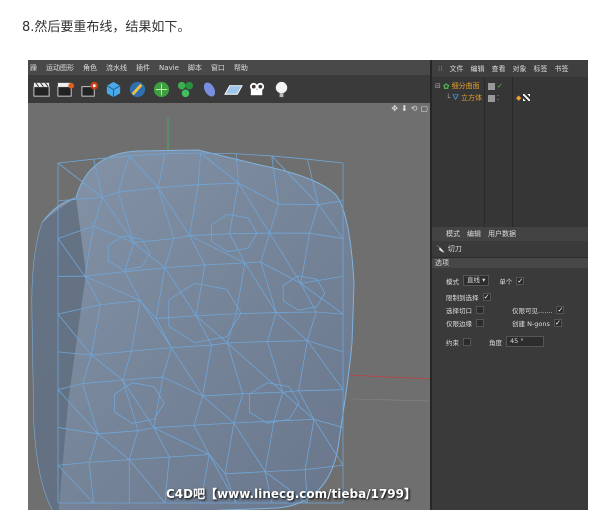  I want to click on restrict-row: 限制到选择 ✓, so click(468, 297).